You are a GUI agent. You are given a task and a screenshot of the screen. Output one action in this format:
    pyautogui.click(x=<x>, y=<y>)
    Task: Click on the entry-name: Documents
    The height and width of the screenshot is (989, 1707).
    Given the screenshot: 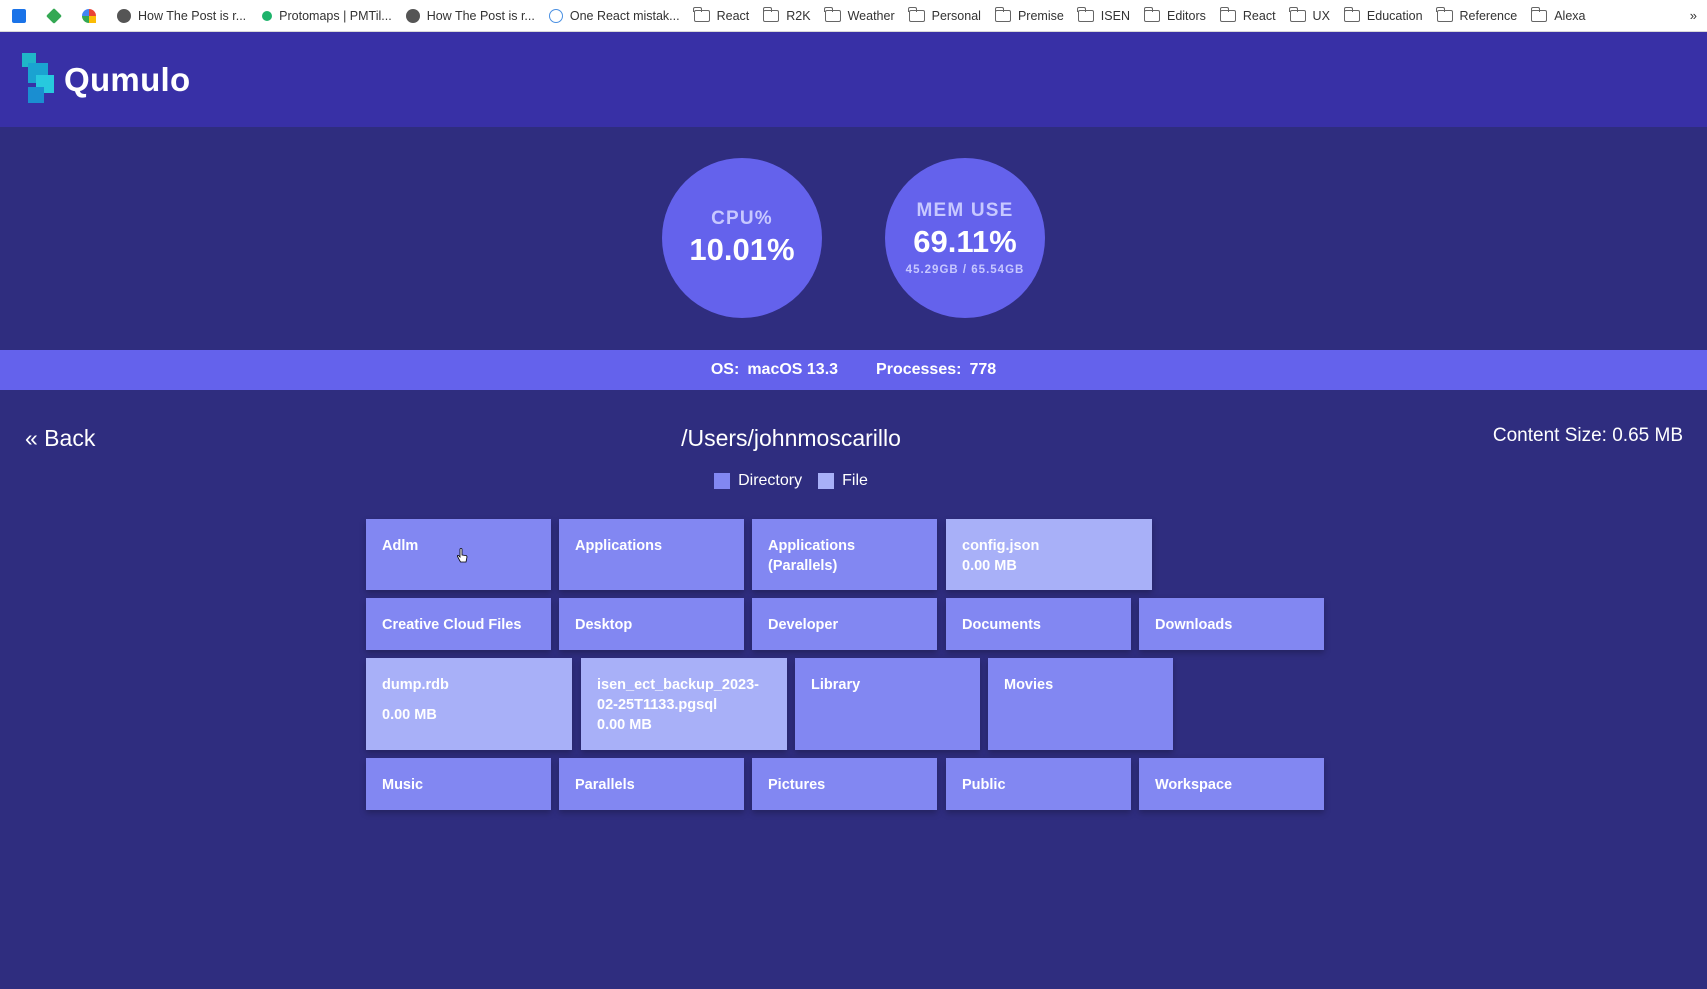 What is the action you would take?
    pyautogui.click(x=1001, y=625)
    